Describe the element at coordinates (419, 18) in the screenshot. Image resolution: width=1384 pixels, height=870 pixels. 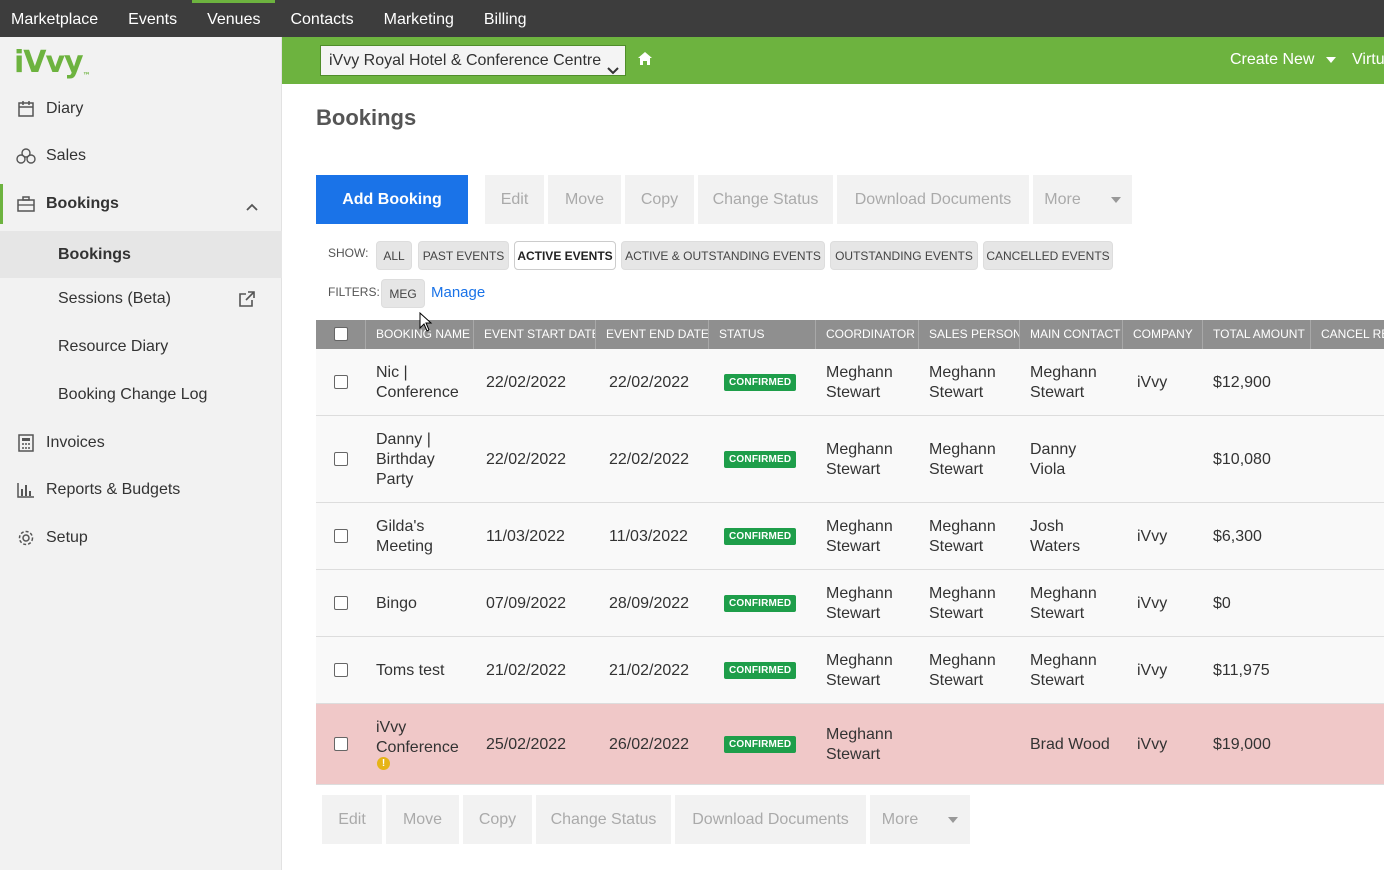
I see `nav-marketing: Marketing` at that location.